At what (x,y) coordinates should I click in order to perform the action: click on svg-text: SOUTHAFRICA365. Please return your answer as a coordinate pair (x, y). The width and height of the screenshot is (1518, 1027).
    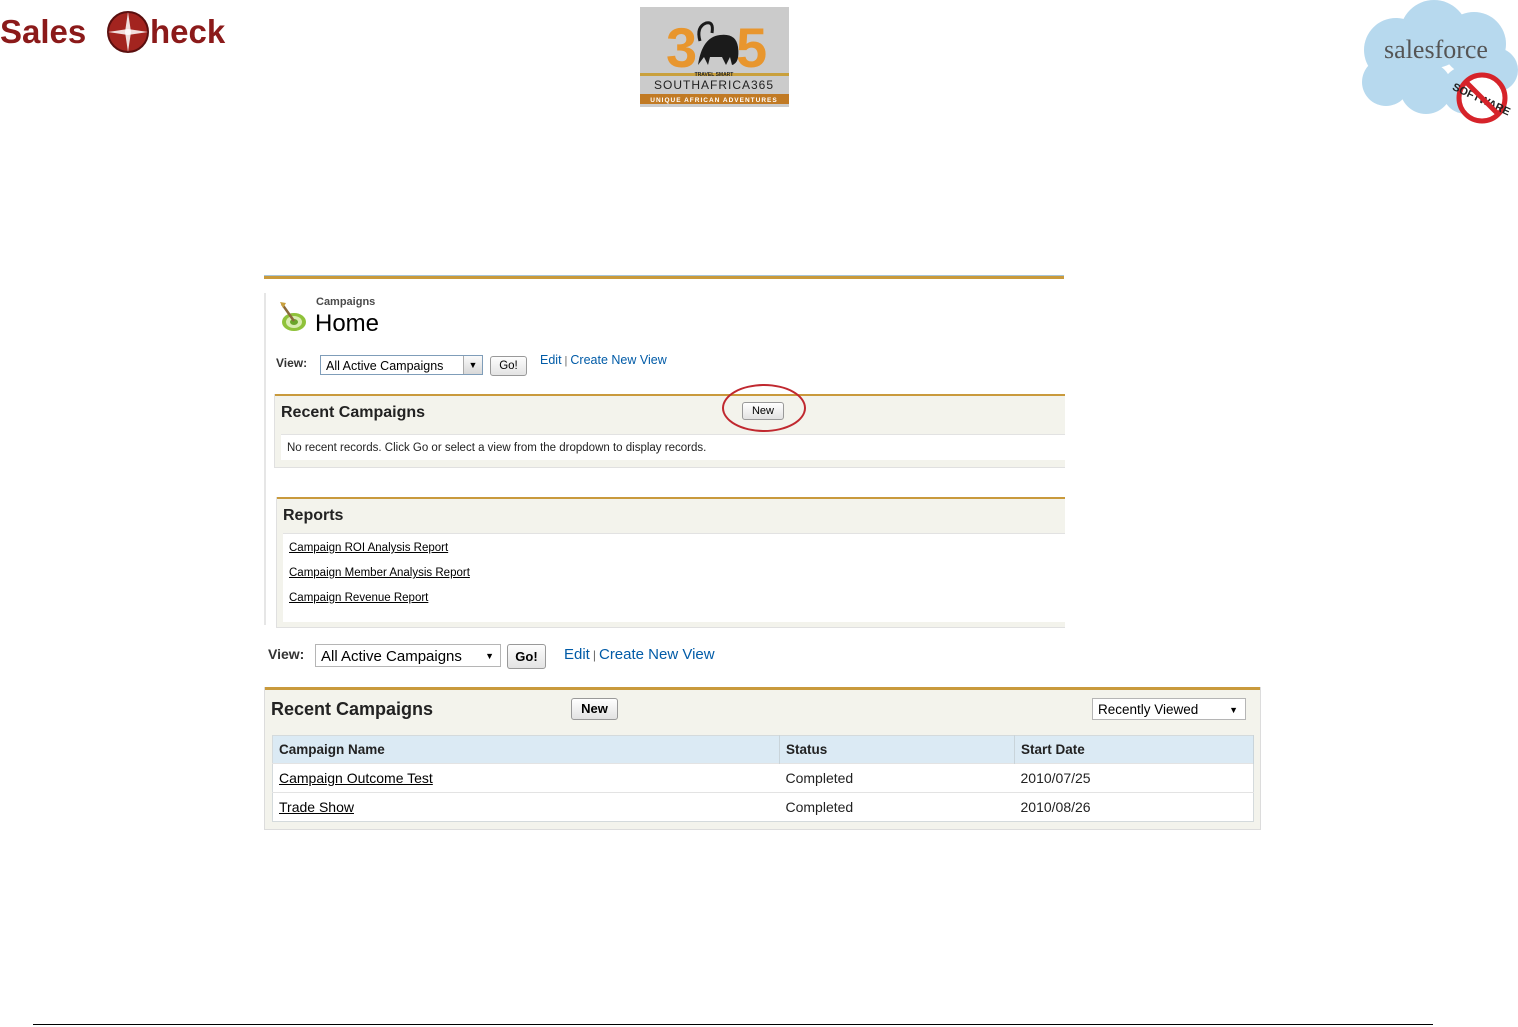
    Looking at the image, I should click on (714, 85).